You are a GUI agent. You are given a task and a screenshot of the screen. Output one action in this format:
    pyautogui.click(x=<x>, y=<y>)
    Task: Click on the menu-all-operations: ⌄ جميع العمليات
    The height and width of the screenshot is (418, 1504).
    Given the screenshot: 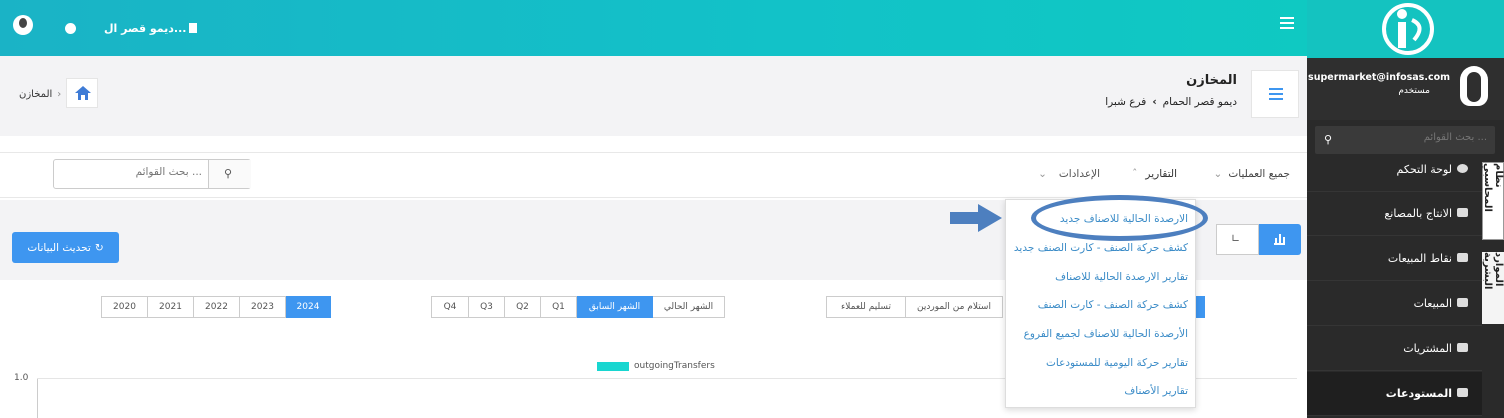 What is the action you would take?
    pyautogui.click(x=1252, y=174)
    